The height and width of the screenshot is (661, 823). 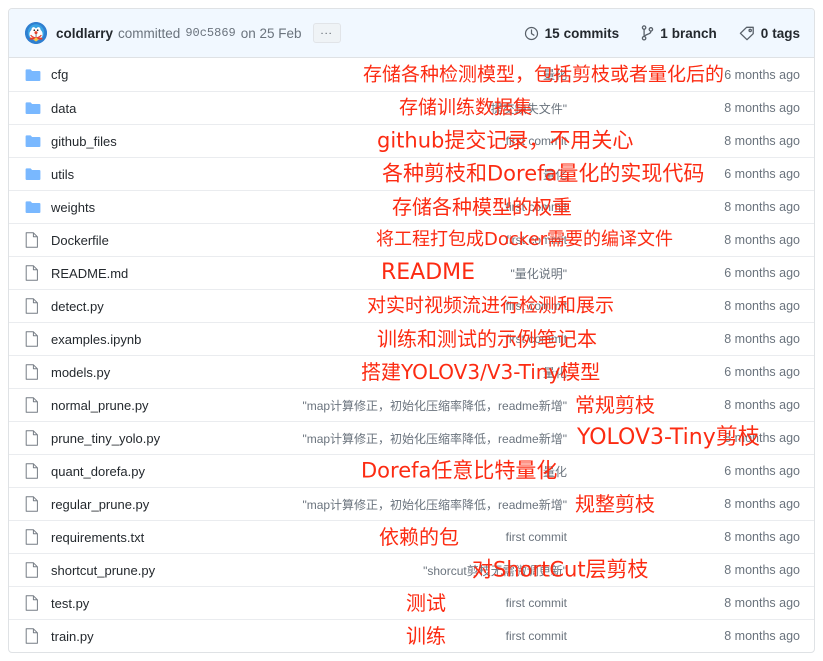 I want to click on file-name-cell: detect.py, so click(x=151, y=306).